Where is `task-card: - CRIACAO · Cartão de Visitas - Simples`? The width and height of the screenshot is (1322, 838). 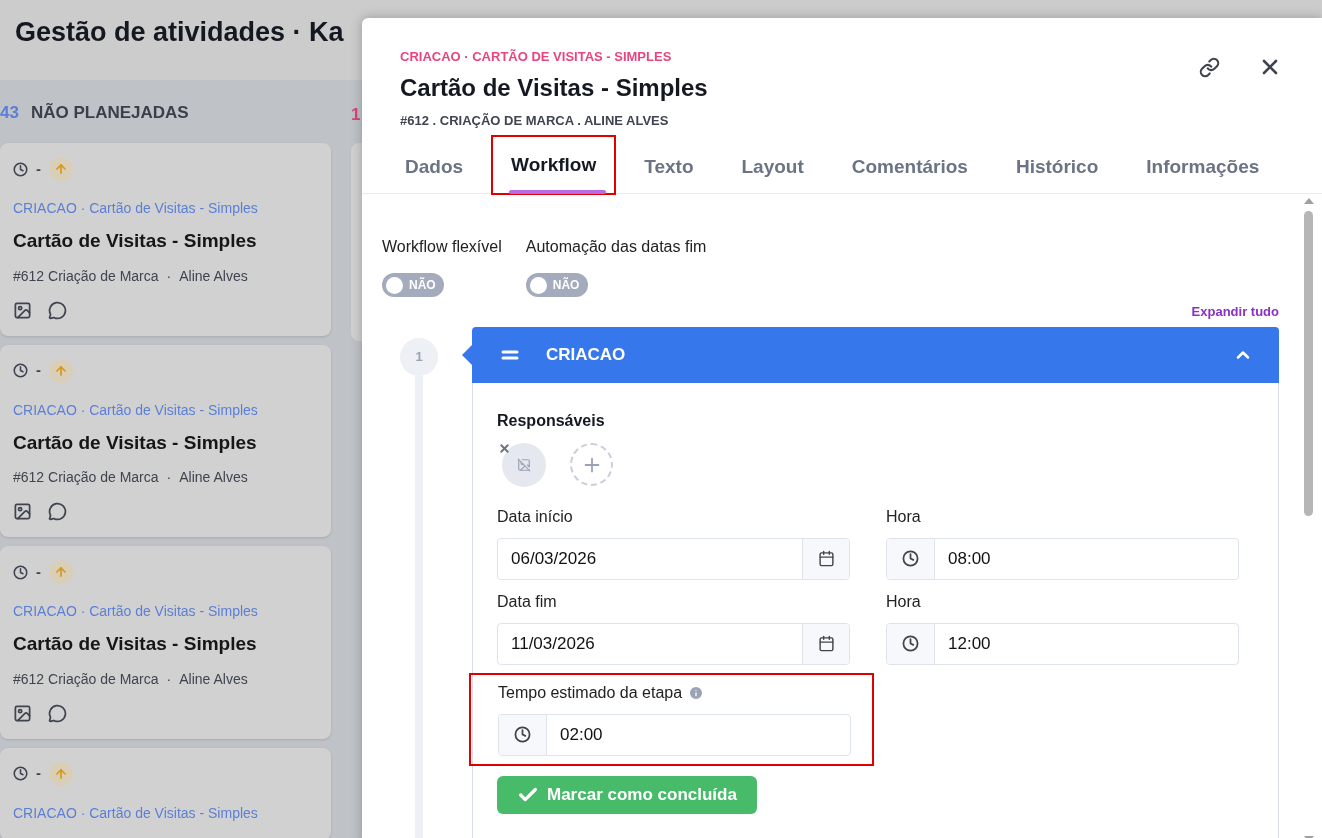
task-card: - CRIACAO · Cartão de Visitas - Simples is located at coordinates (165, 792).